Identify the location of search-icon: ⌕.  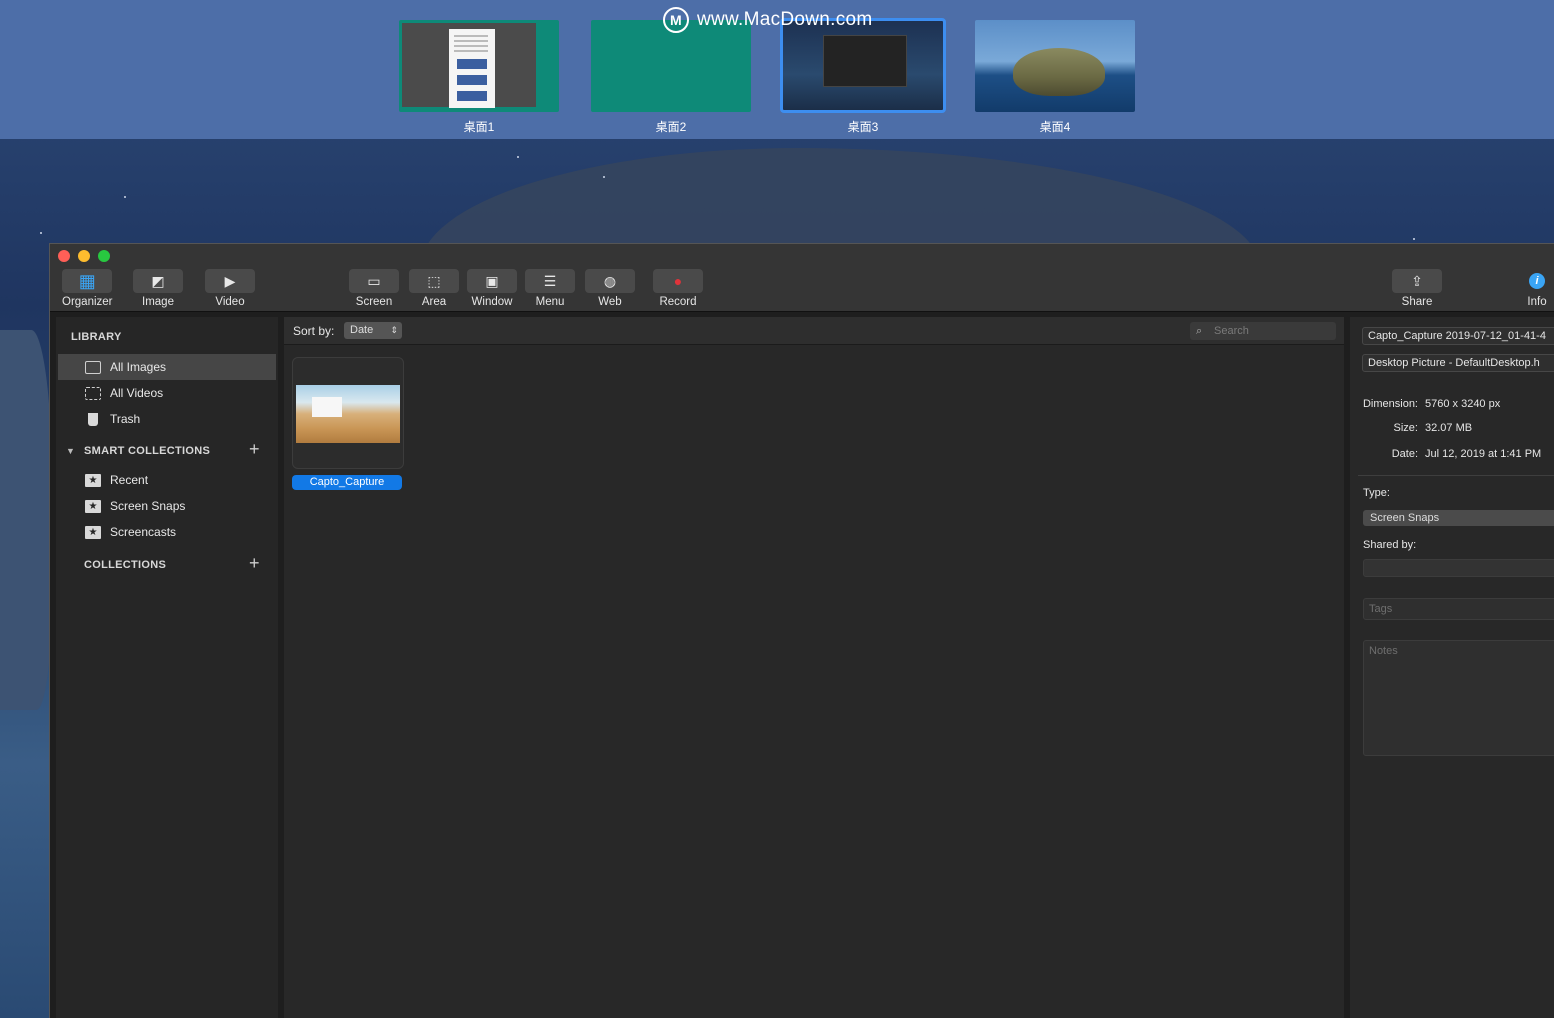
(1199, 331).